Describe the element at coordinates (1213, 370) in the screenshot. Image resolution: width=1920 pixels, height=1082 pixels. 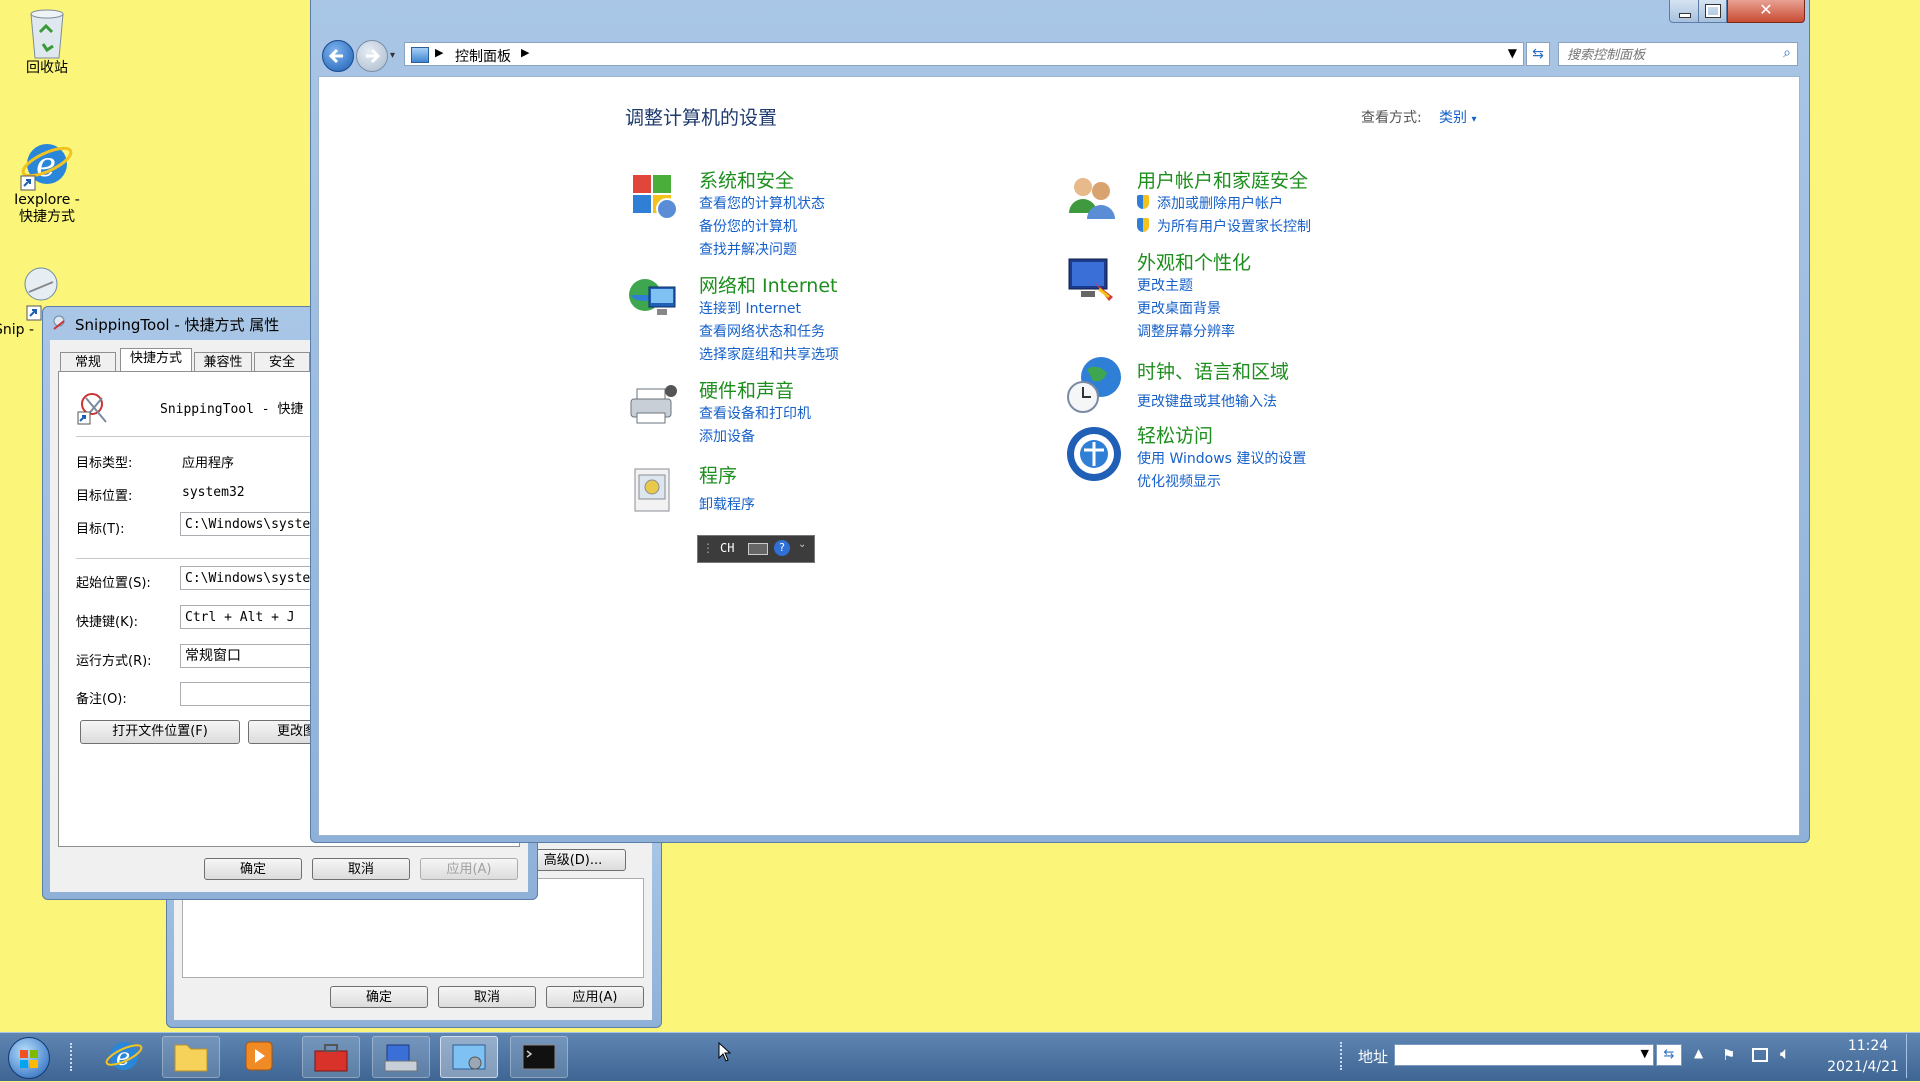
I see `category-clock-region: 时钟、语言和区域` at that location.